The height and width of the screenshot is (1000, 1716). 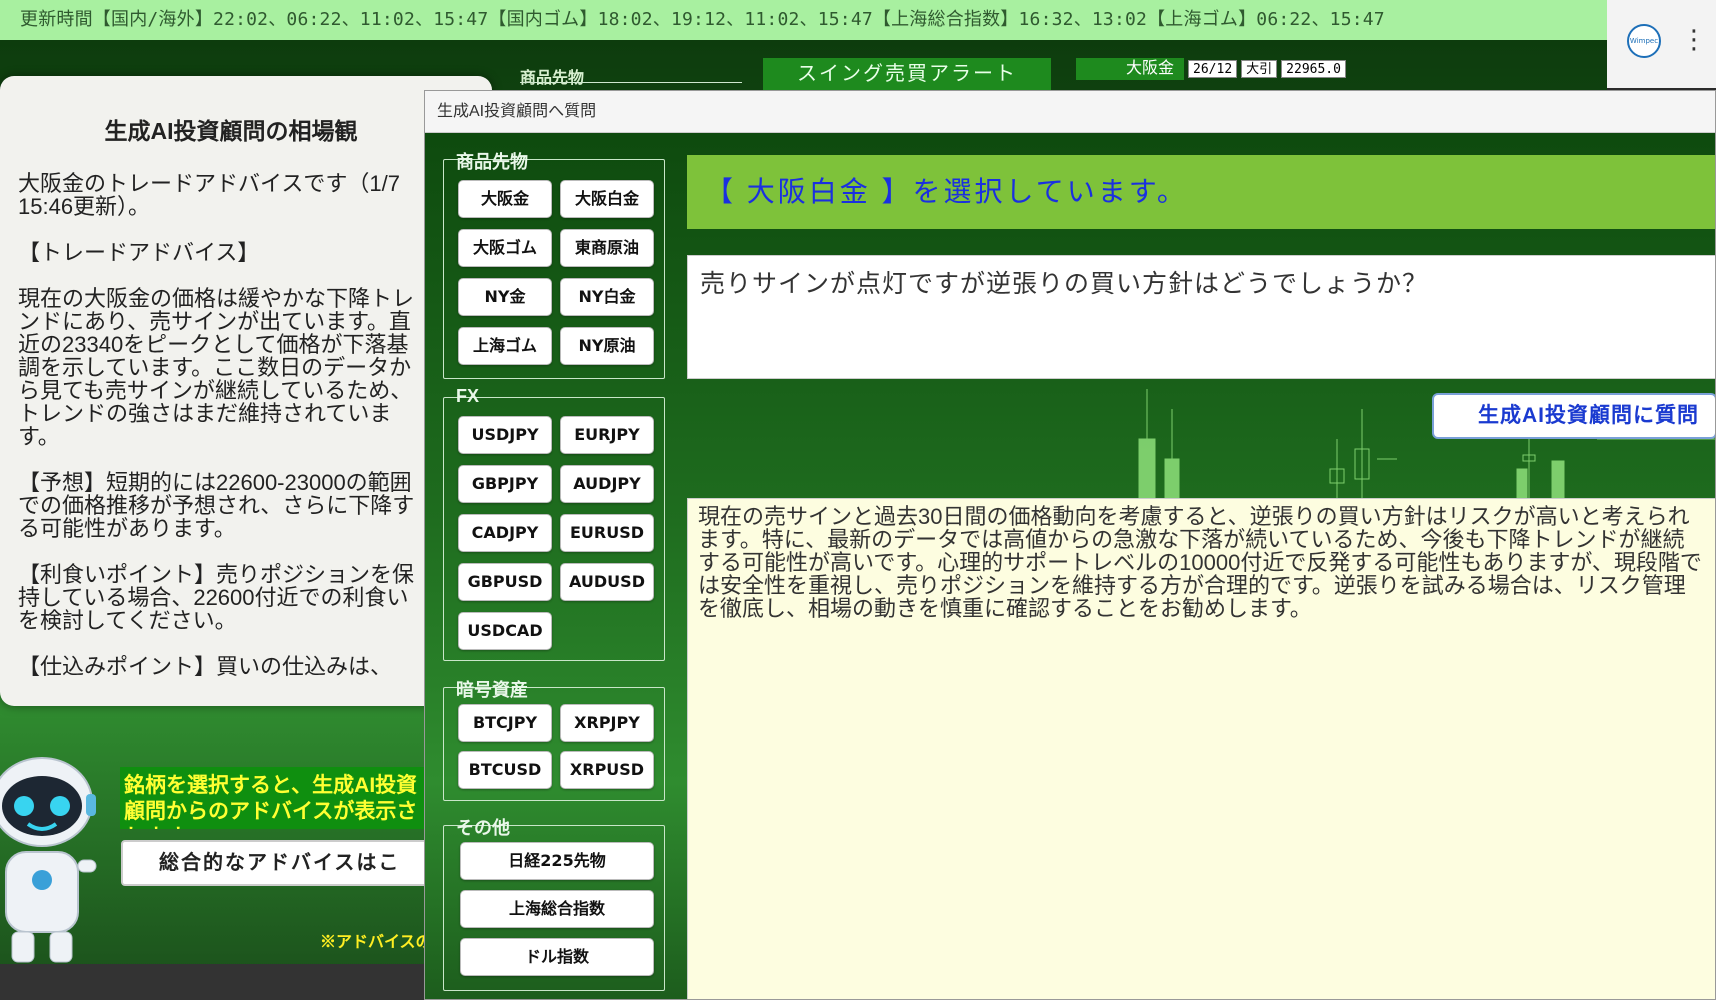 I want to click on symbol-button: NY原油, so click(x=607, y=346).